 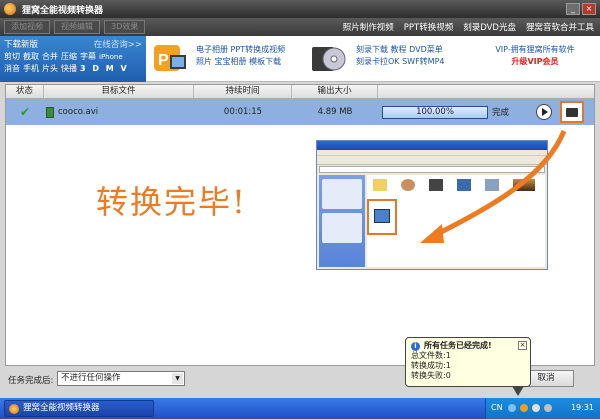 What do you see at coordinates (300, 112) in the screenshot?
I see `table-row: ✔ cooco.avi 00:01:15 4.89 MB 100.00% 完成` at bounding box center [300, 112].